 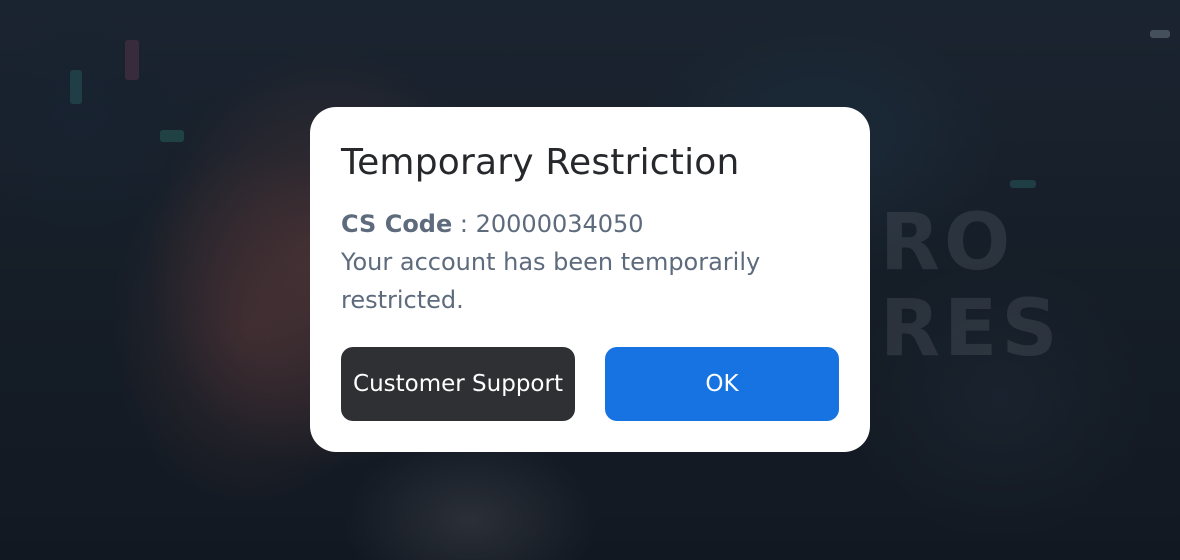 I want to click on ok-button: OK, so click(x=722, y=384).